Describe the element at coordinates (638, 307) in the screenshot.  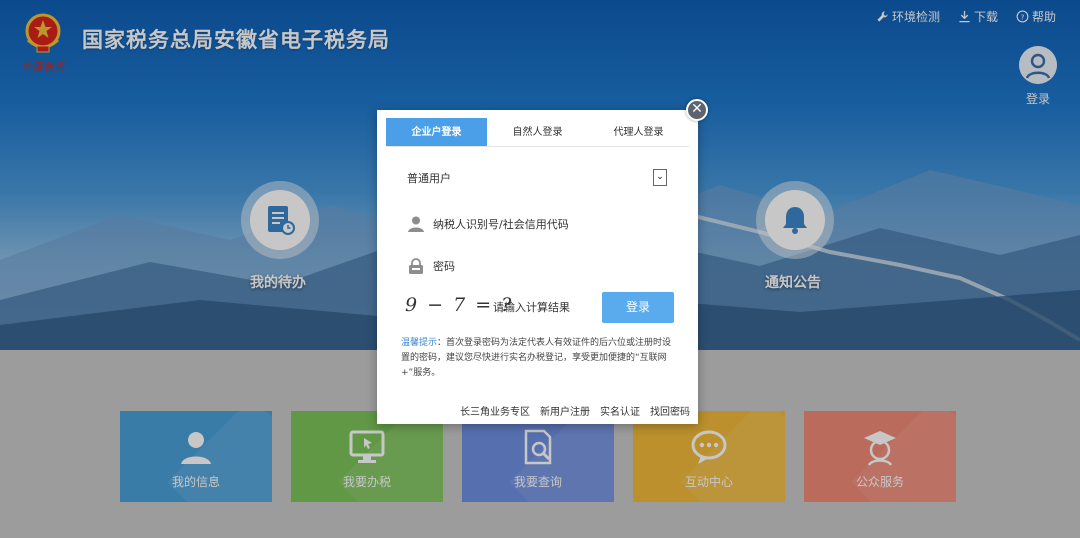
I see `login-button: 登录` at that location.